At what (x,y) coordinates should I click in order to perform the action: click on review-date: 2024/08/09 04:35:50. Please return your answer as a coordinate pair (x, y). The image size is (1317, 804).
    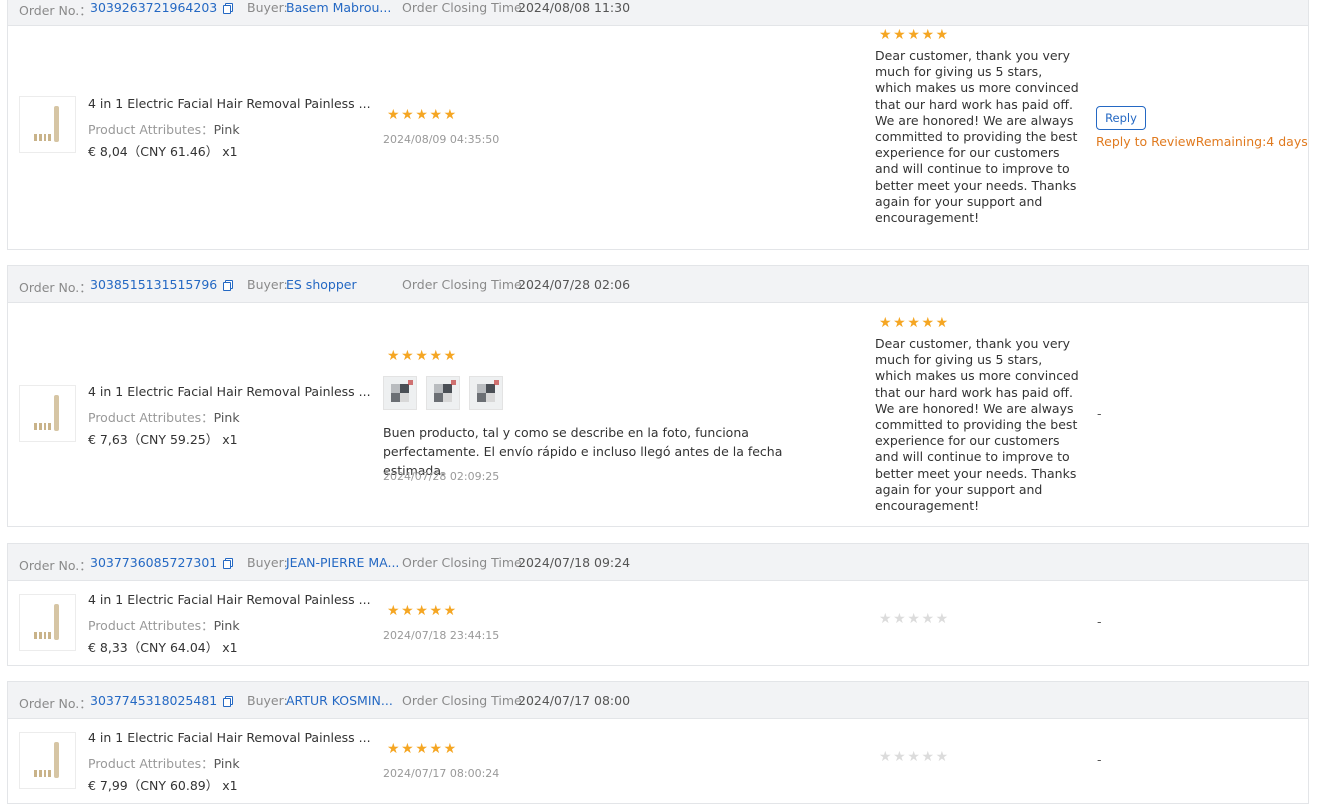
    Looking at the image, I should click on (441, 139).